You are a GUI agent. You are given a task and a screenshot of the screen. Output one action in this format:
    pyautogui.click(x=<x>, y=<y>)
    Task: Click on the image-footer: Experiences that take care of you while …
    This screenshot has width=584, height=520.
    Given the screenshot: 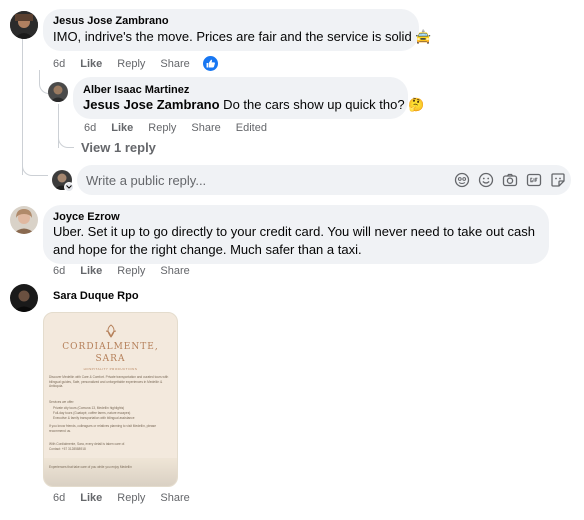 What is the action you would take?
    pyautogui.click(x=90, y=467)
    